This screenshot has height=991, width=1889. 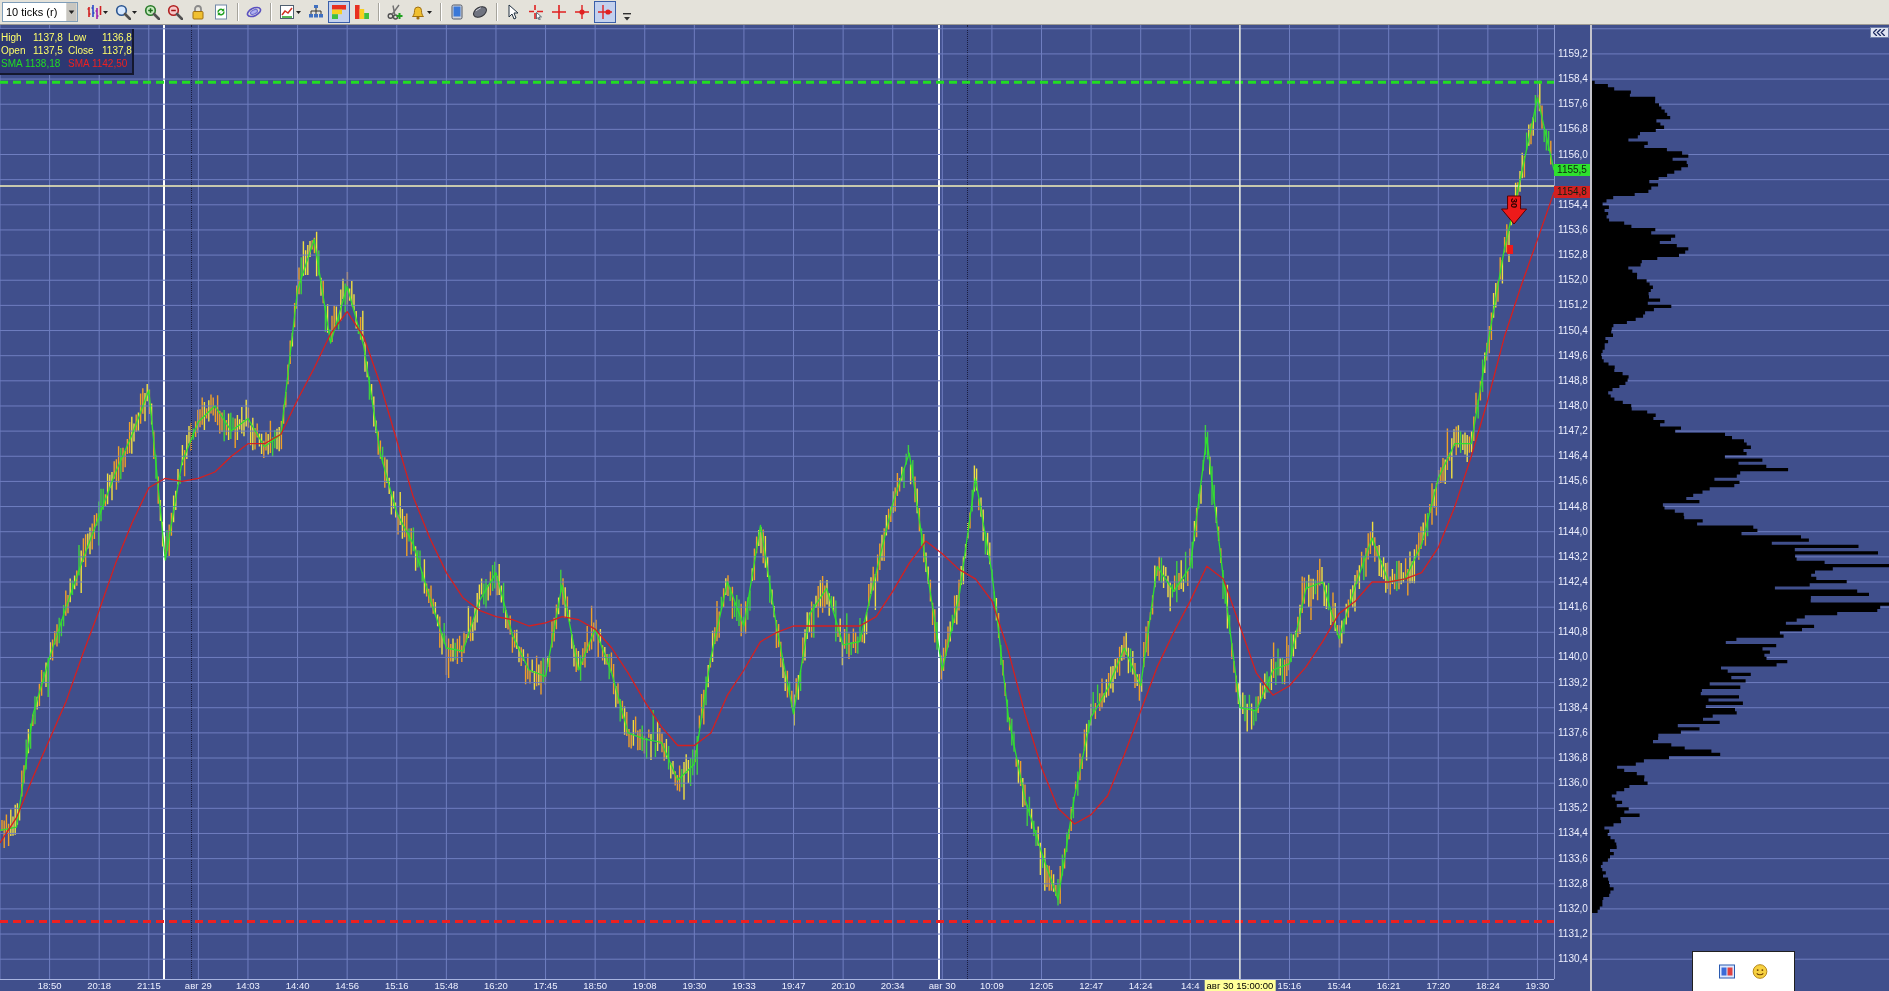 I want to click on price-tag: 1155,5, so click(x=1572, y=170).